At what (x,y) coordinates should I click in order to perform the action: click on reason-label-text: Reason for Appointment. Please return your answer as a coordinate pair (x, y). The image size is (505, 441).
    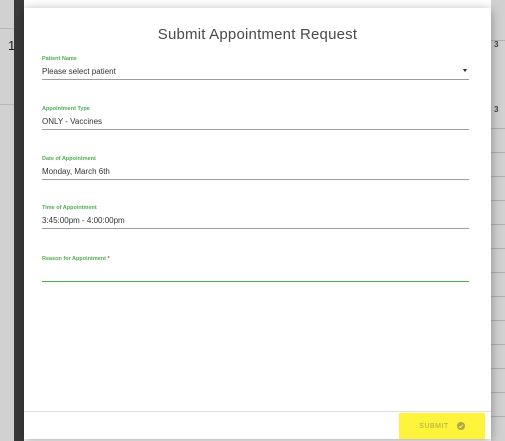
    Looking at the image, I should click on (74, 259).